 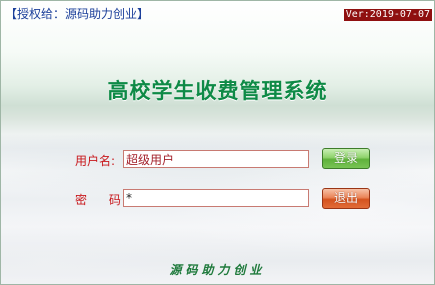 What do you see at coordinates (387, 15) in the screenshot?
I see `version-badge: Ver:2019-07-07` at bounding box center [387, 15].